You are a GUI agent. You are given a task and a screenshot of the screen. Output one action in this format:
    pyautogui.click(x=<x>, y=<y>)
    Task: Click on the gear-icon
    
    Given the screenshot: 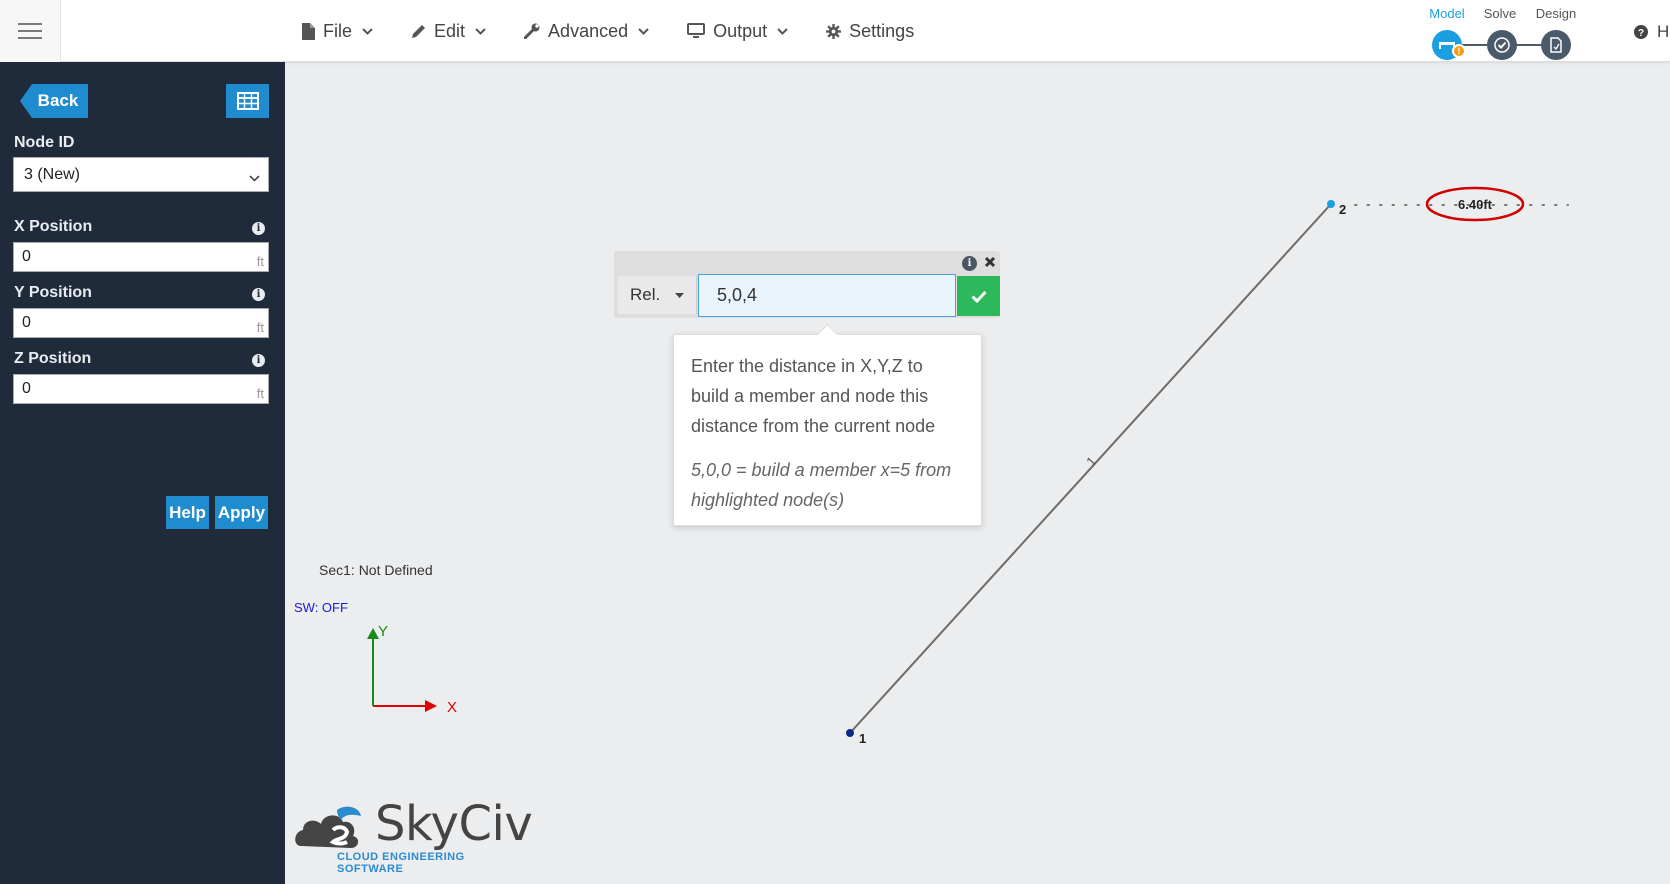 What is the action you would take?
    pyautogui.click(x=834, y=31)
    